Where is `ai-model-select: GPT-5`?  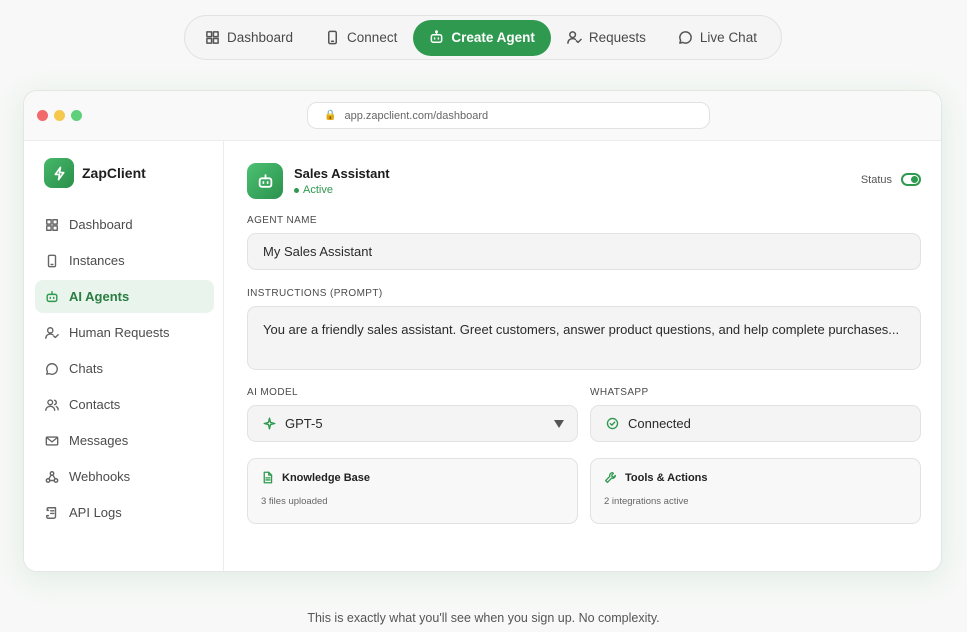
ai-model-select: GPT-5 is located at coordinates (412, 423).